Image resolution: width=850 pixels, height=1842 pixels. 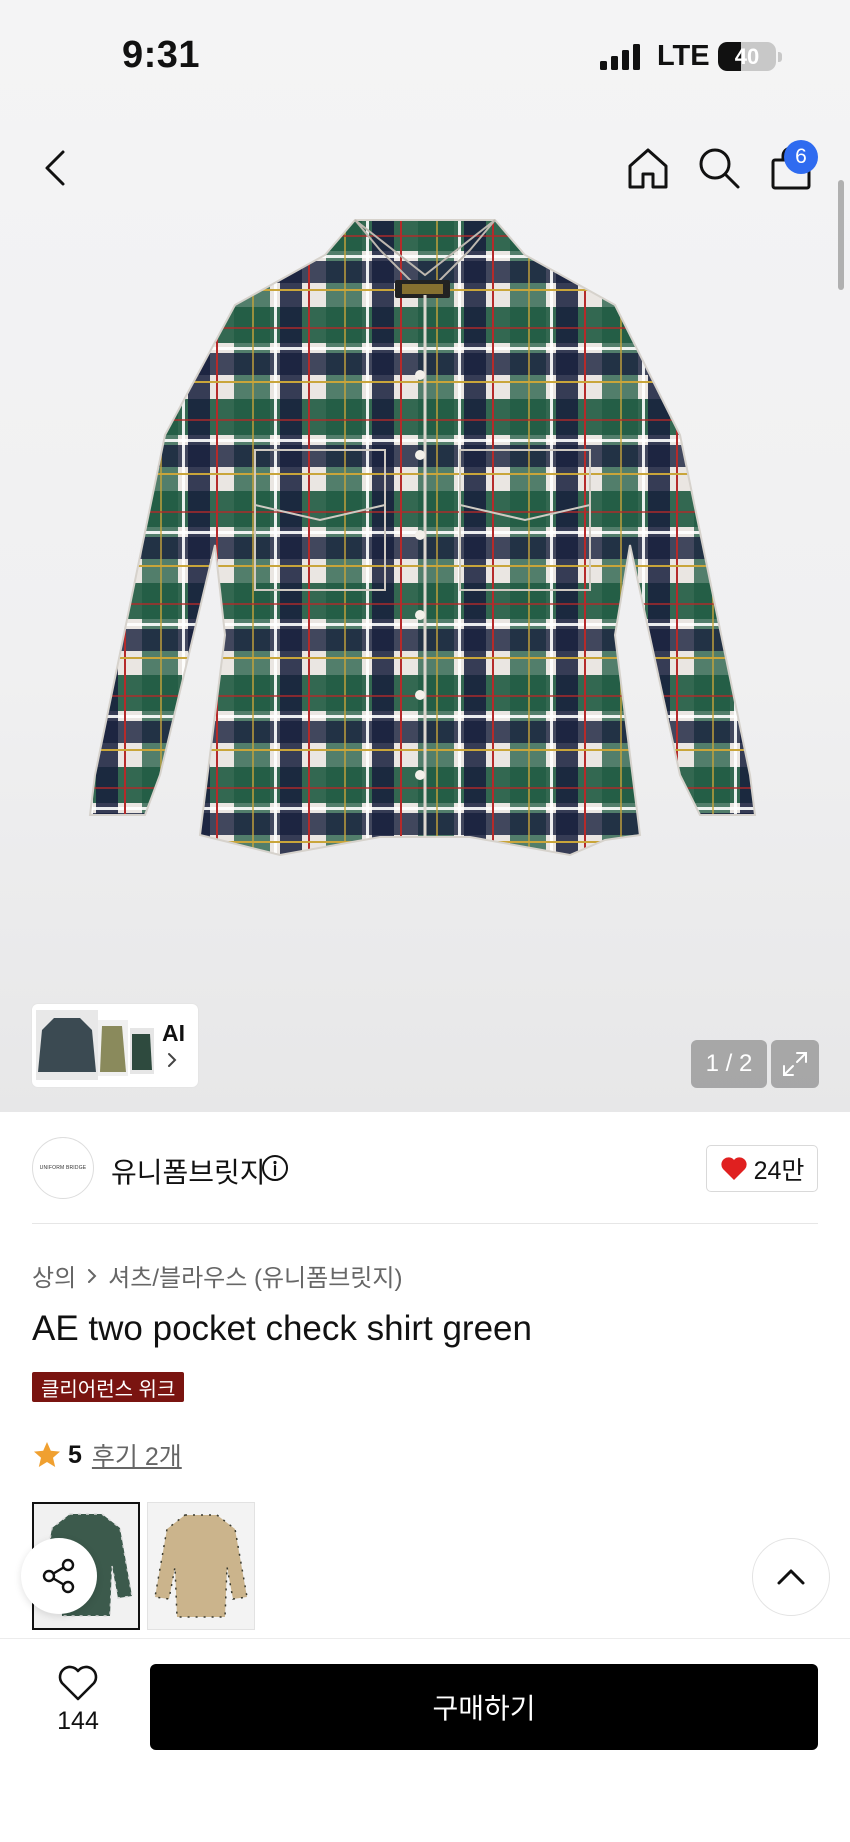 I want to click on buy-button: 구매하기, so click(x=484, y=1707).